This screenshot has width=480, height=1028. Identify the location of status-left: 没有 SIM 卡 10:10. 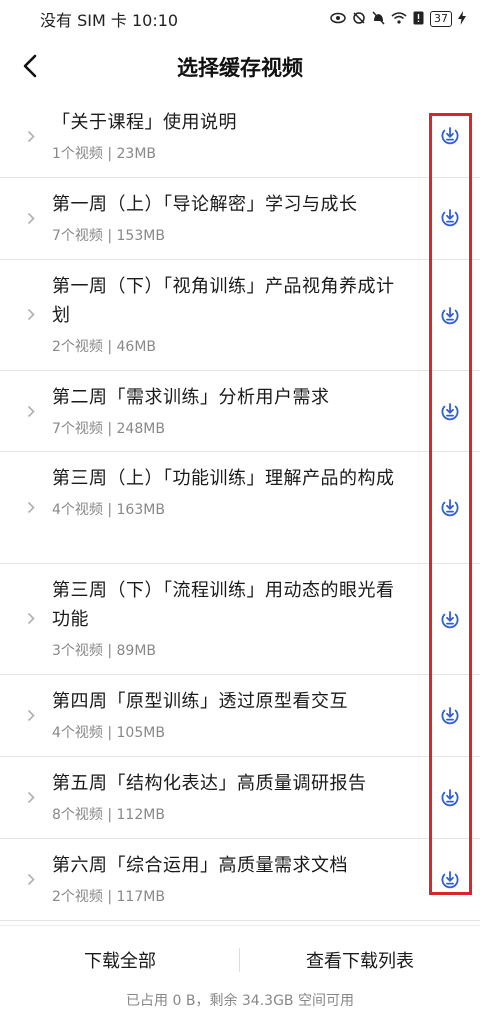
(109, 19).